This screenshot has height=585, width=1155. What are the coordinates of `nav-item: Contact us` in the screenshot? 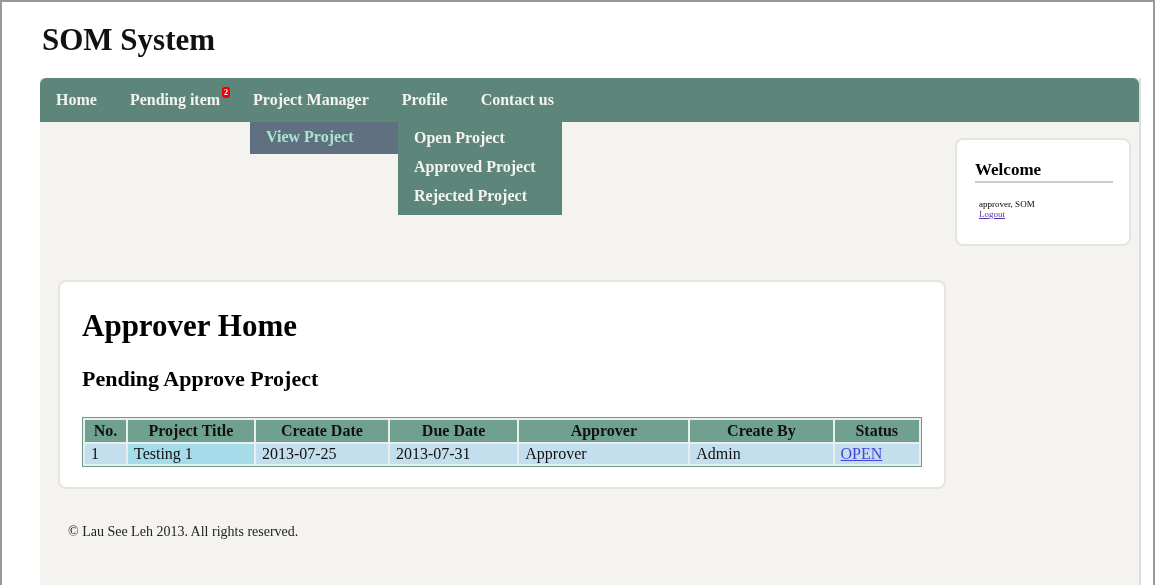 It's located at (517, 100).